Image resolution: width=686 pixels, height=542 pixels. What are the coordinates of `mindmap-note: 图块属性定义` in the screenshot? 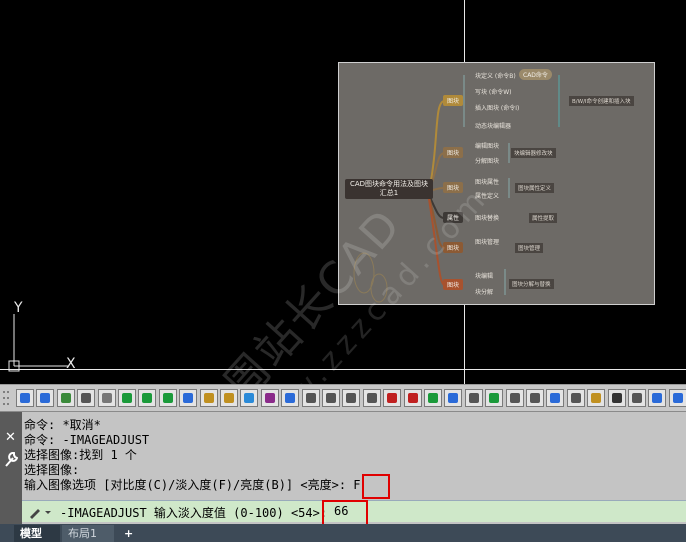 It's located at (535, 188).